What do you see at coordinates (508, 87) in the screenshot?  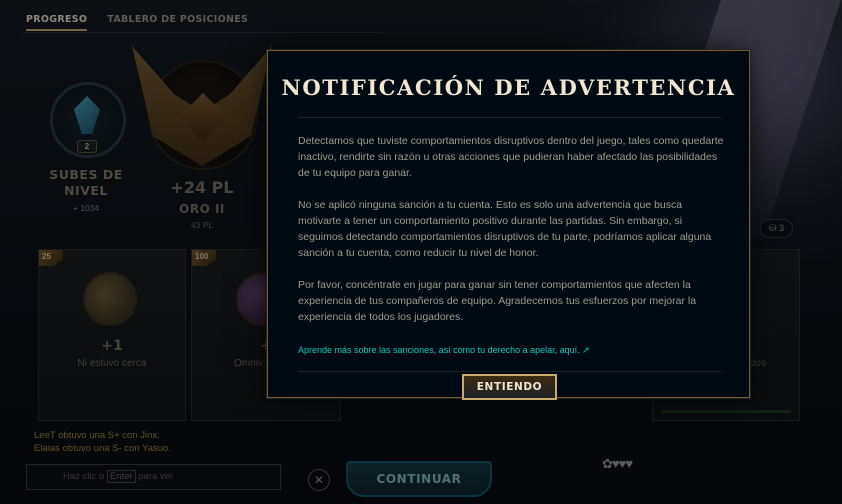 I see `modal-title: NOTIFICACIÓN DE ADVERTENCIA` at bounding box center [508, 87].